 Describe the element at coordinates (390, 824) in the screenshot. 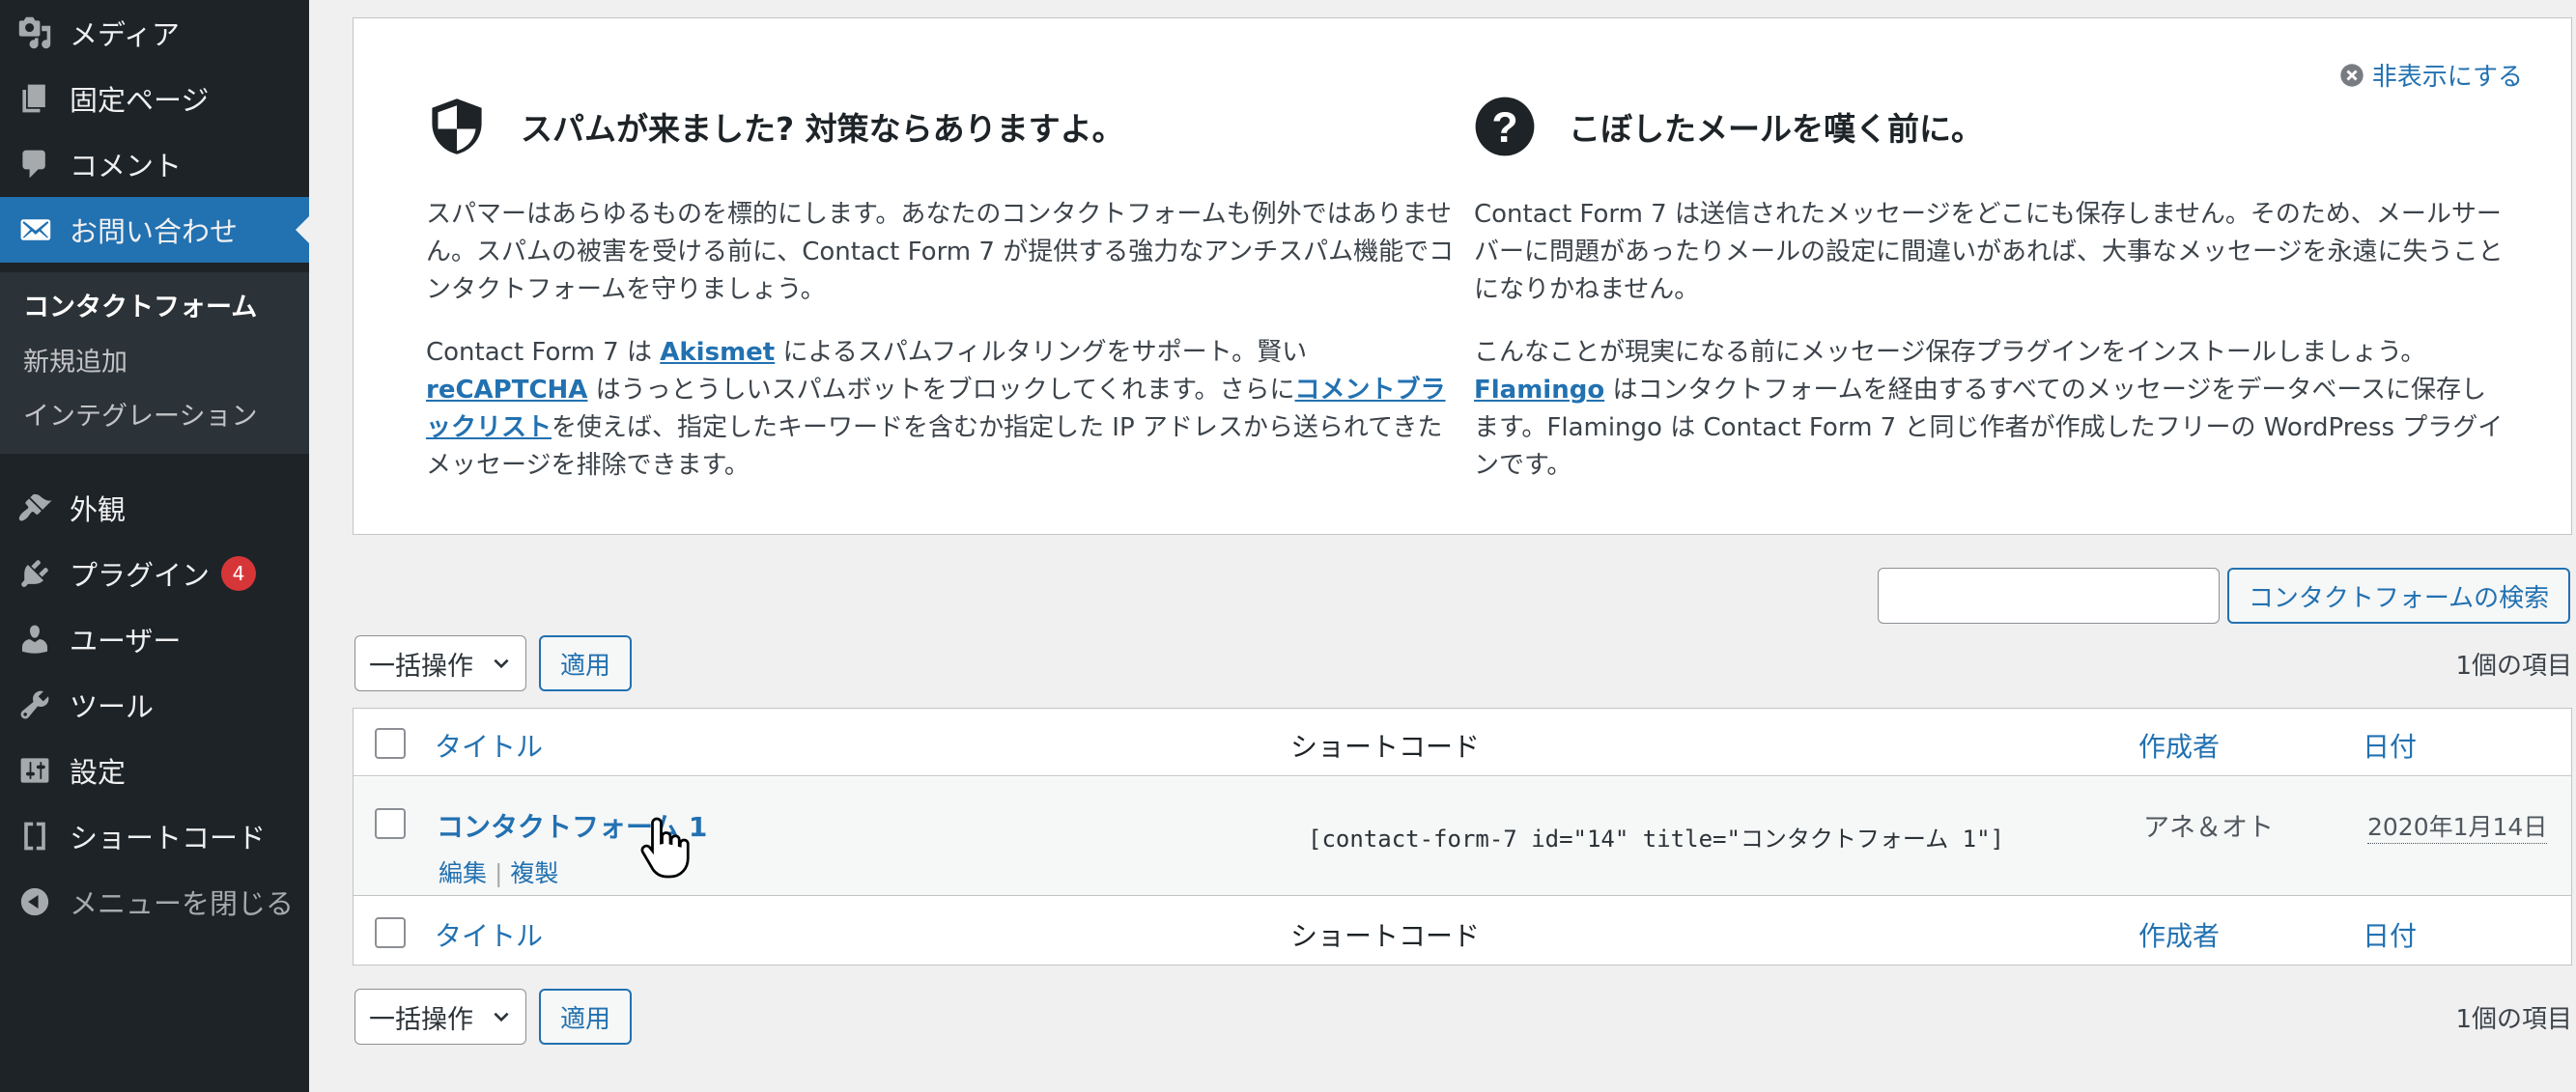

I see `row-checkbox` at that location.